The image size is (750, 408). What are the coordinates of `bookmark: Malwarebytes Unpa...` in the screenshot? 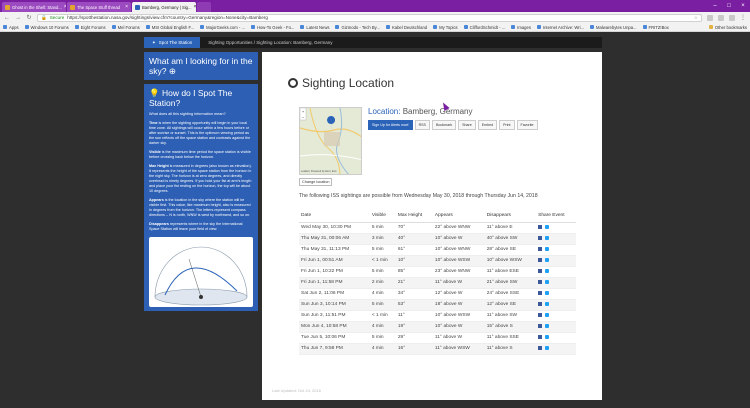 It's located at (613, 27).